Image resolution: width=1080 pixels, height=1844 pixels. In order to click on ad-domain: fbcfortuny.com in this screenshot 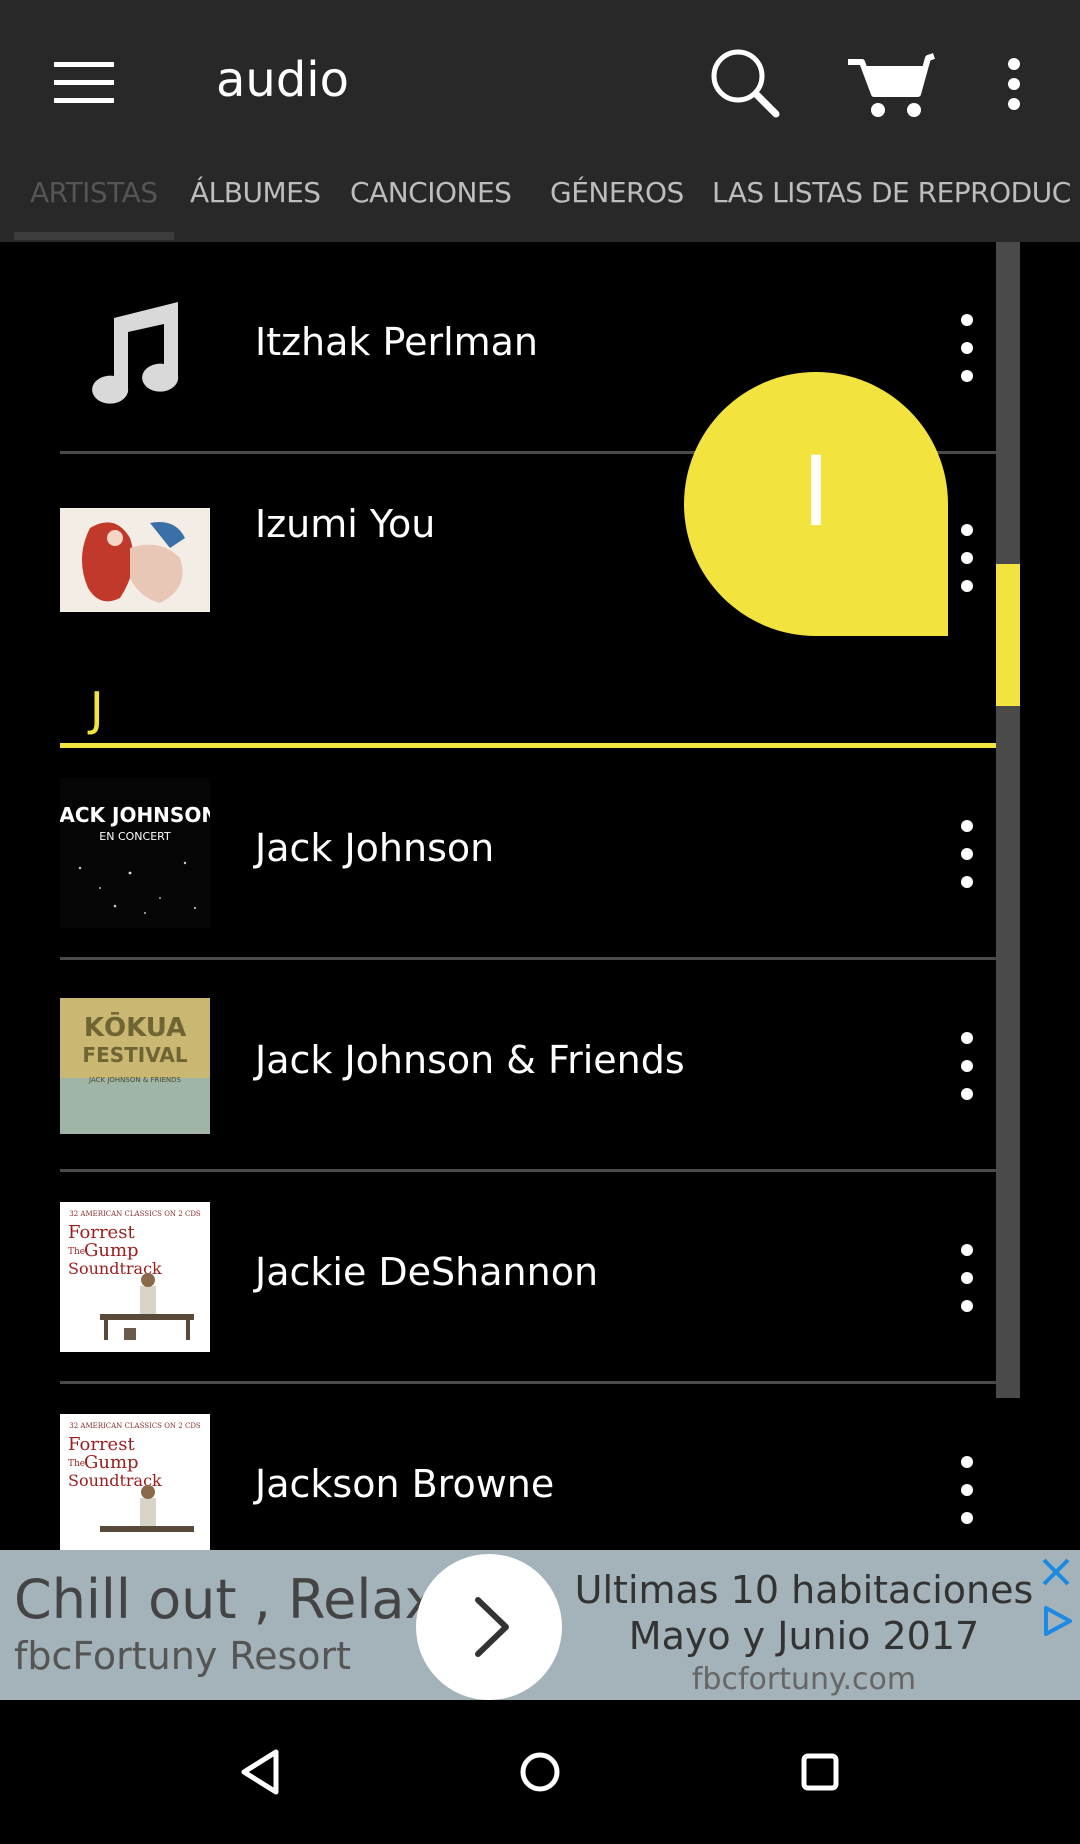, I will do `click(804, 1679)`.